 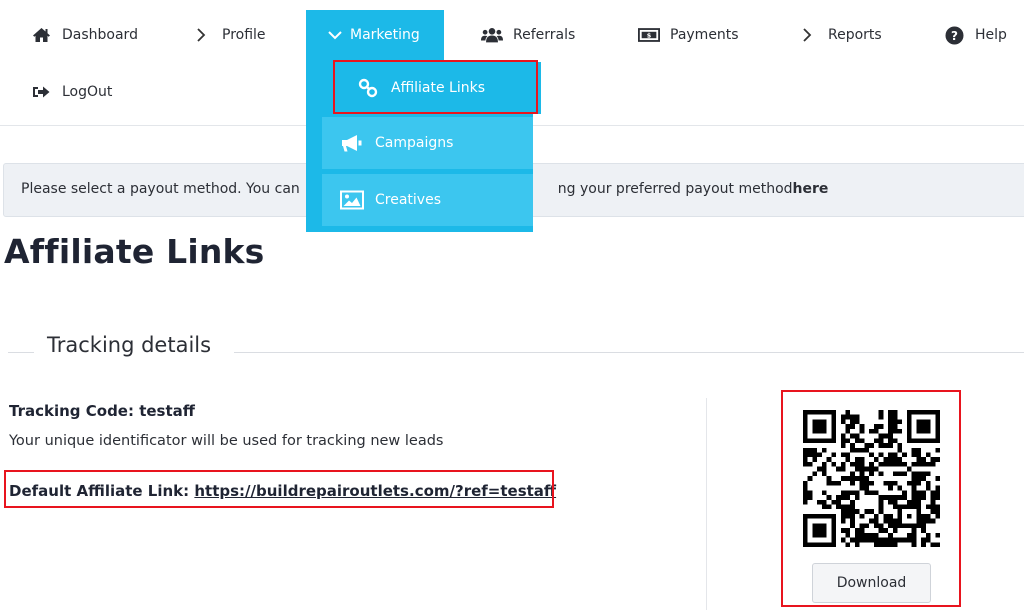 What do you see at coordinates (706, 504) in the screenshot?
I see `column-divider` at bounding box center [706, 504].